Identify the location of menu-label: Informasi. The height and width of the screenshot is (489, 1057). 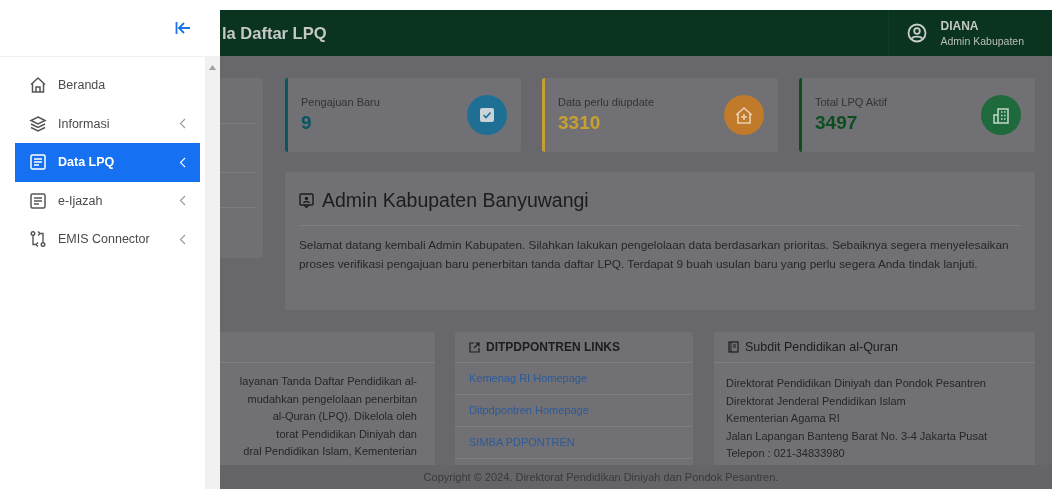
(84, 123).